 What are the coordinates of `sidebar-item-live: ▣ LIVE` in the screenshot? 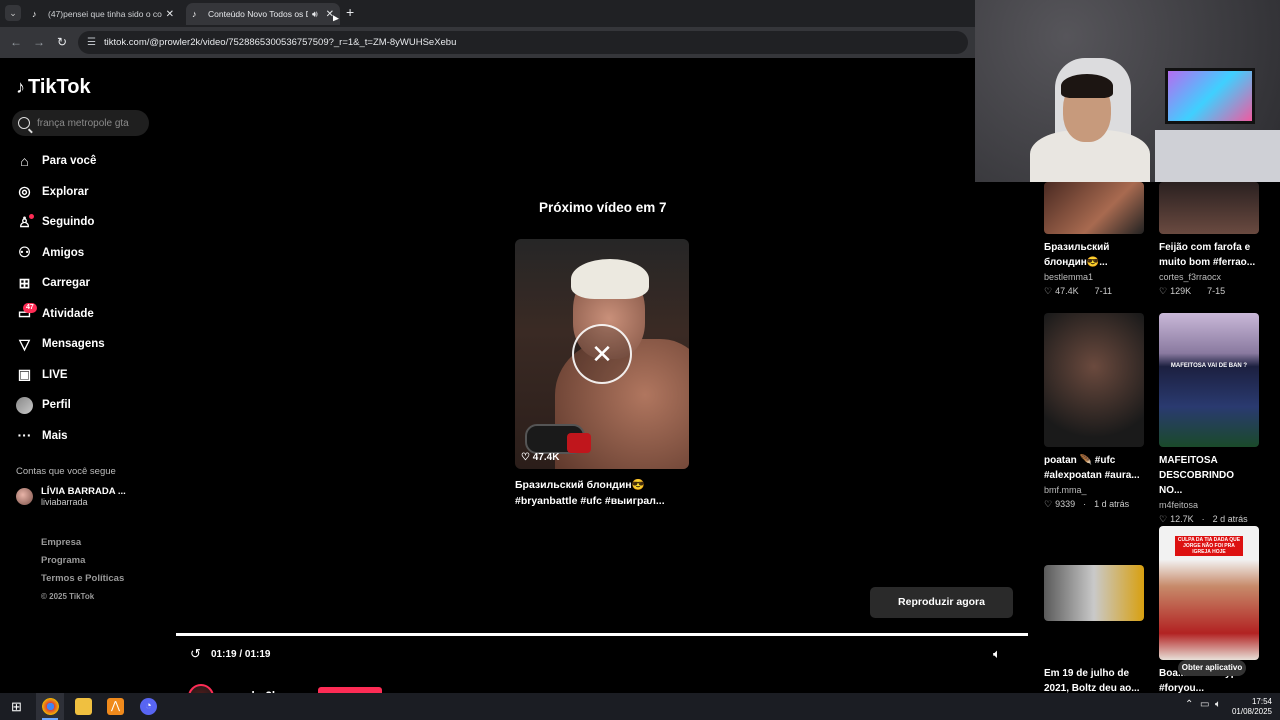 It's located at (91, 375).